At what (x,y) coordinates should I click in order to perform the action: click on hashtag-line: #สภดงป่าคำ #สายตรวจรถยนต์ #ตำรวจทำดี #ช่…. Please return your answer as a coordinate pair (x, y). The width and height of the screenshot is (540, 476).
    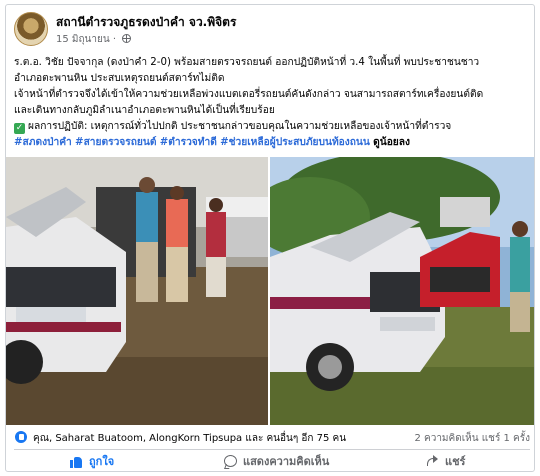
    Looking at the image, I should click on (271, 143).